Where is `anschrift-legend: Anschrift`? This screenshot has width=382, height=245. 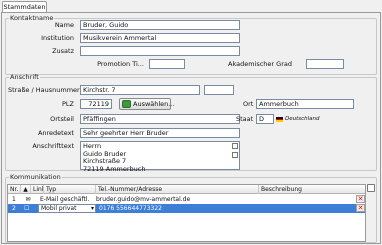
anschrift-legend: Anschrift is located at coordinates (24, 77).